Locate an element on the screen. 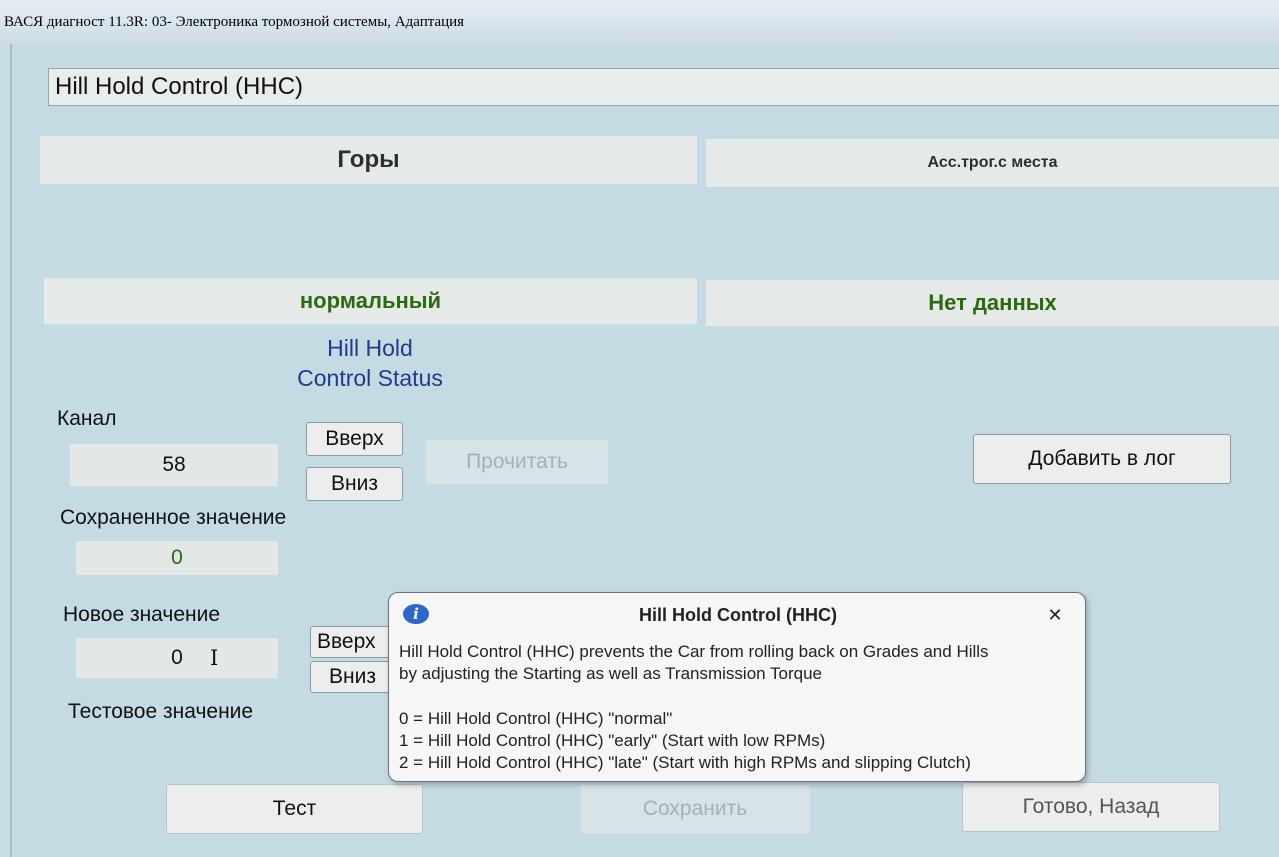  channel-label: Канал is located at coordinates (87, 418).